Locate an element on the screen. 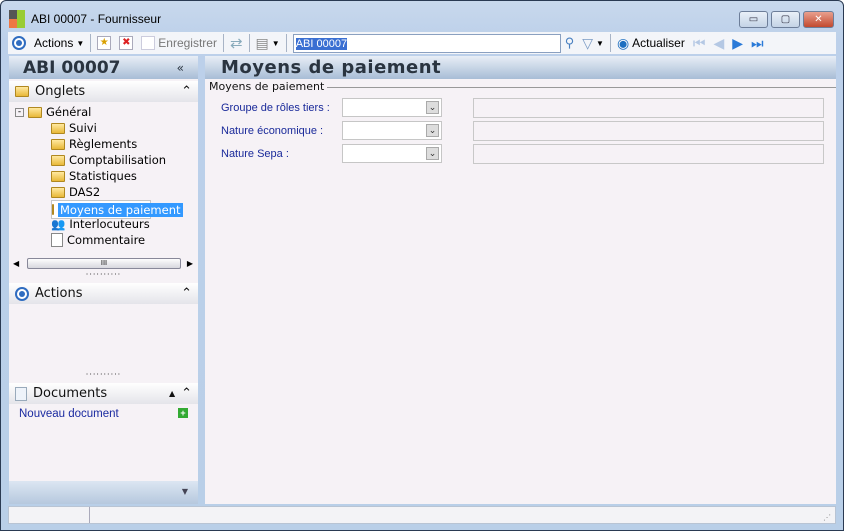 Image resolution: width=844 pixels, height=531 pixels. previous-record-icon: ◀ is located at coordinates (718, 43).